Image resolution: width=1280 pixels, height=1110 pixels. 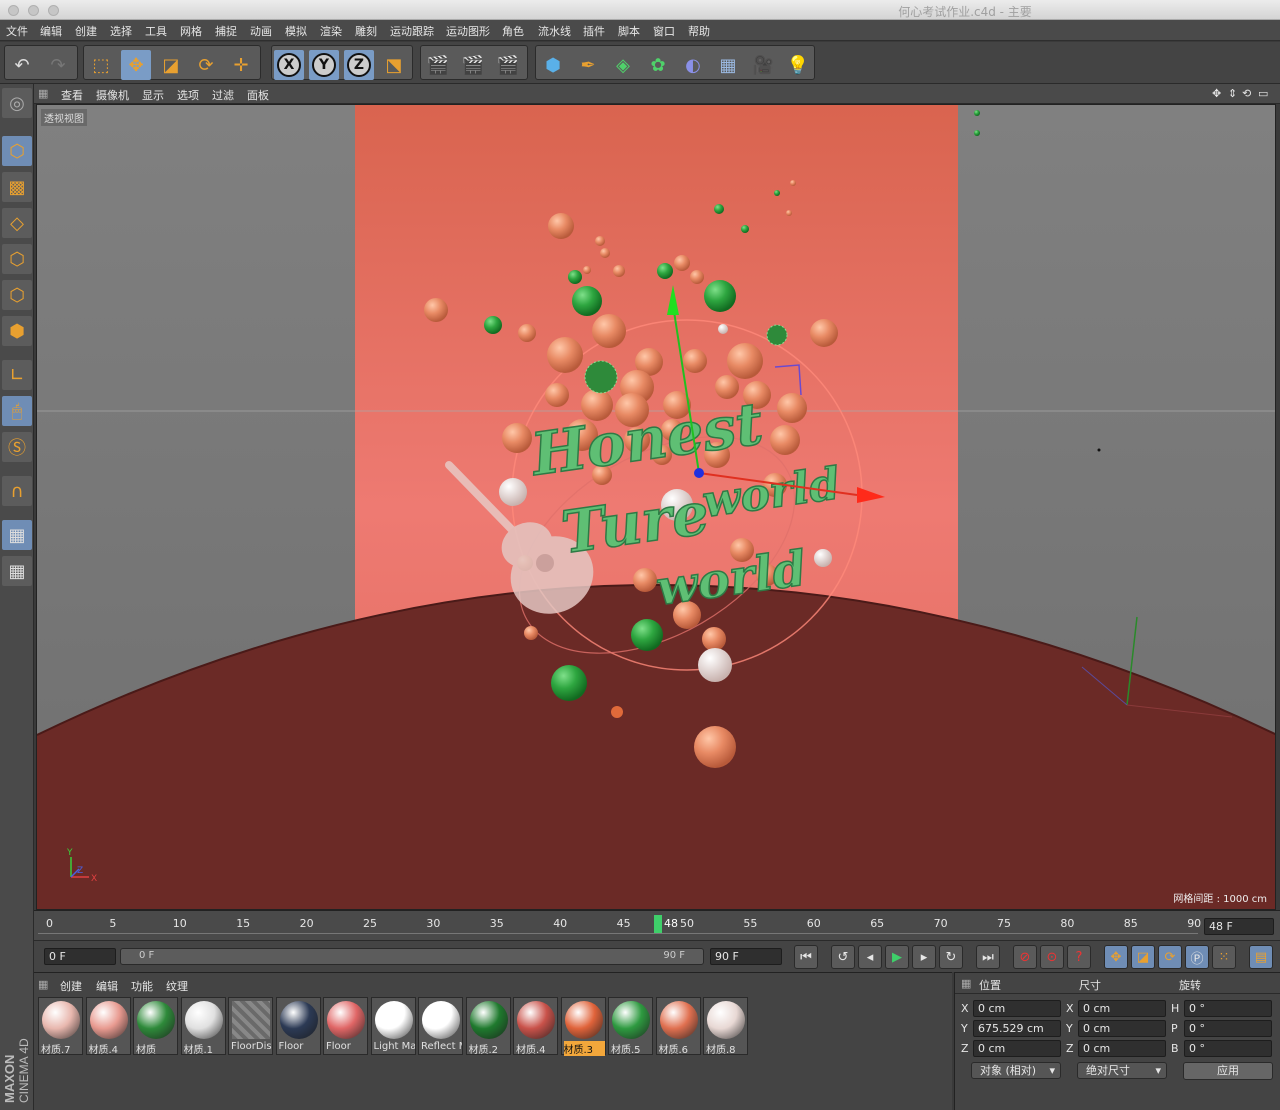 What do you see at coordinates (473, 65) in the screenshot?
I see `render-picture-viewer-icon: 🎬` at bounding box center [473, 65].